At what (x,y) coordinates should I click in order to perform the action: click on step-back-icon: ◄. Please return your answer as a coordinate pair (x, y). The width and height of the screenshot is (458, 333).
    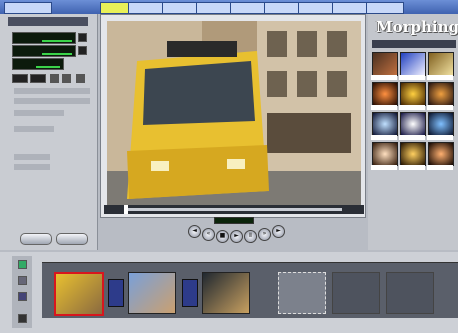
    Looking at the image, I should click on (194, 231).